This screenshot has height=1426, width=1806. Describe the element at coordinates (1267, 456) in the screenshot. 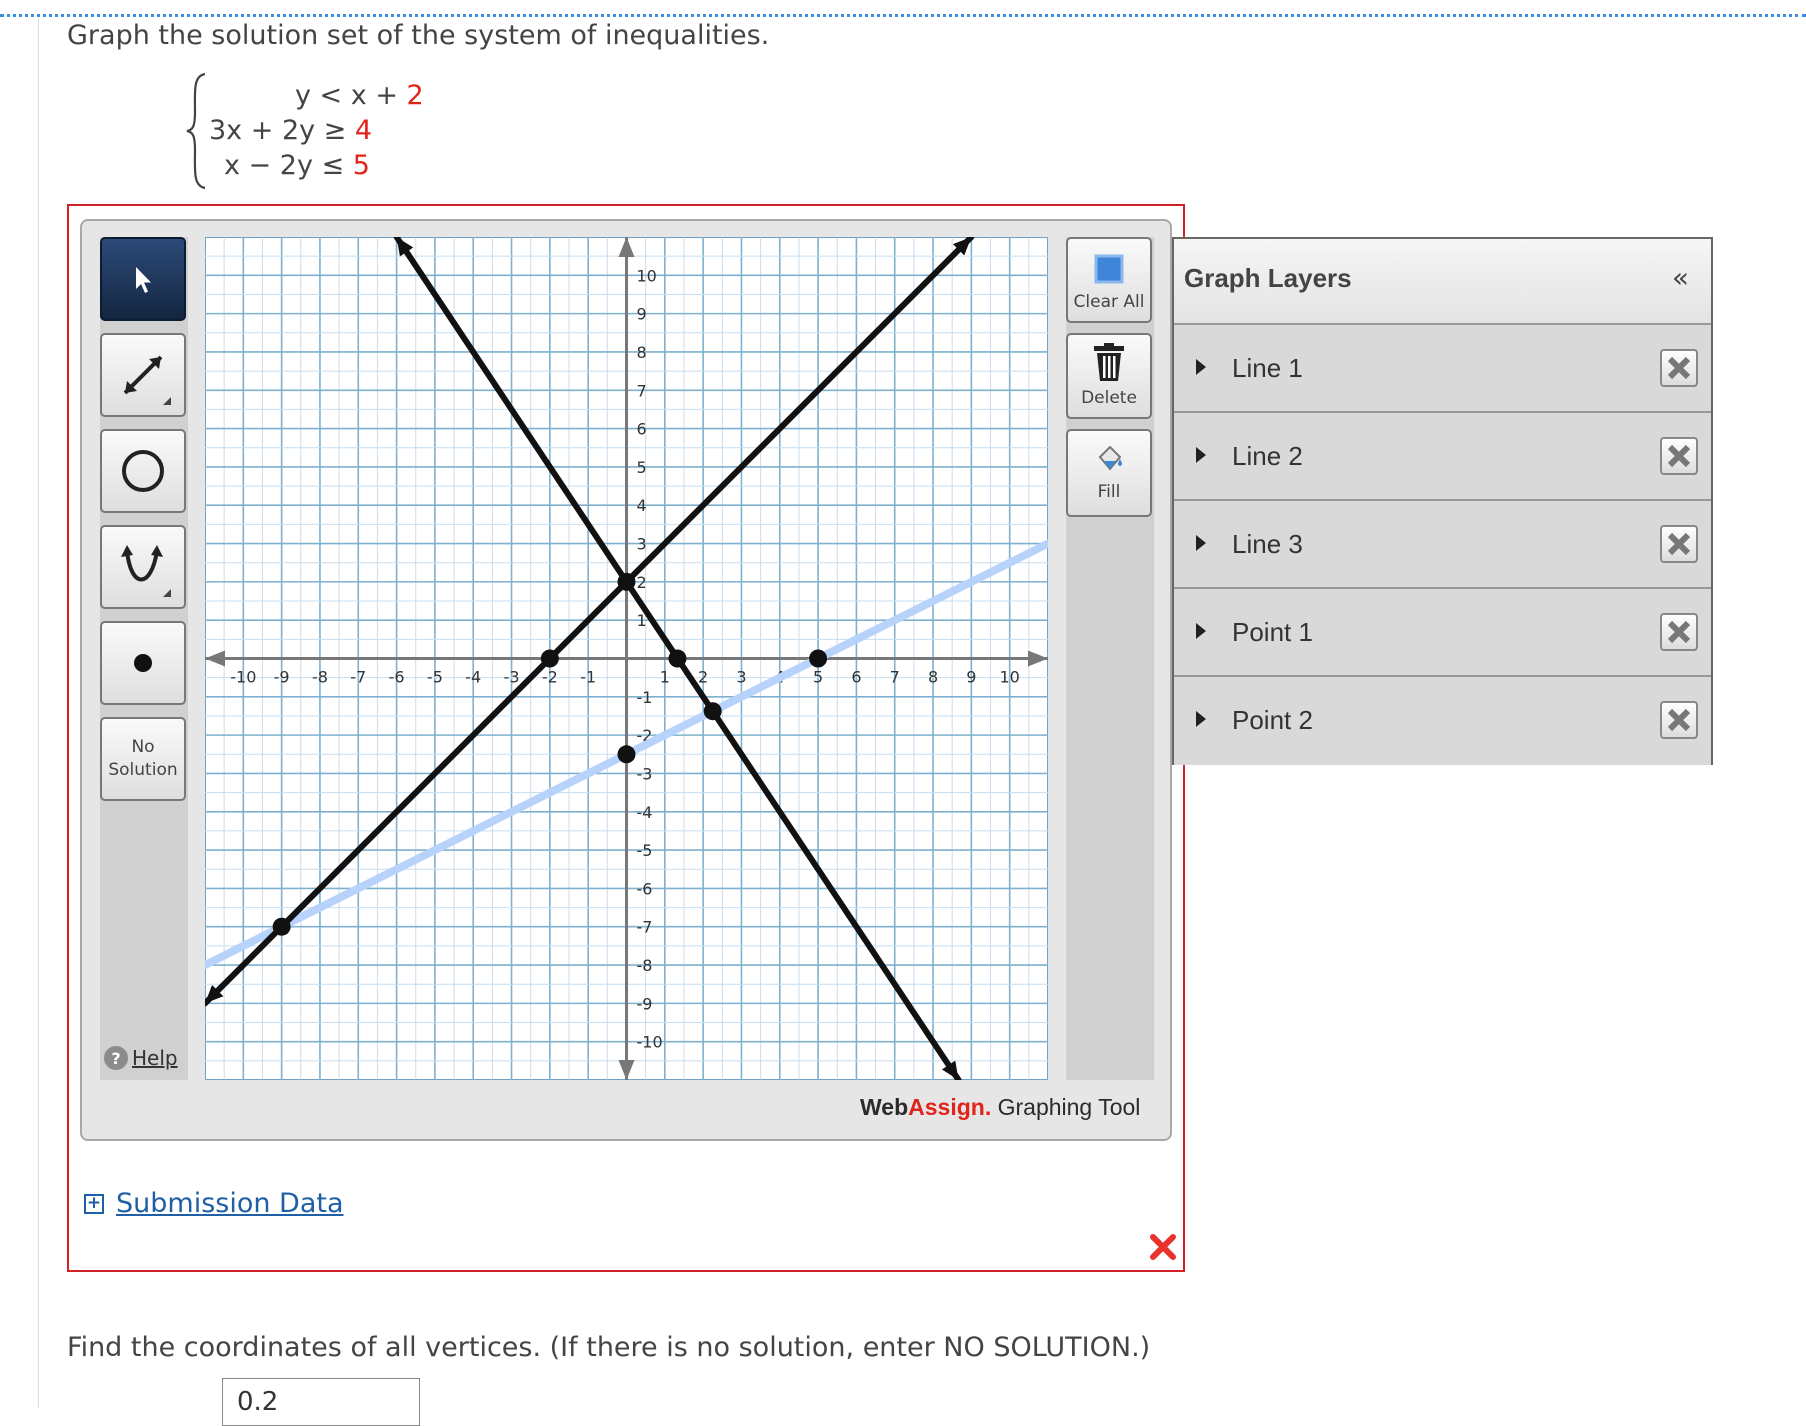

I see `layer-name: Line 2` at that location.